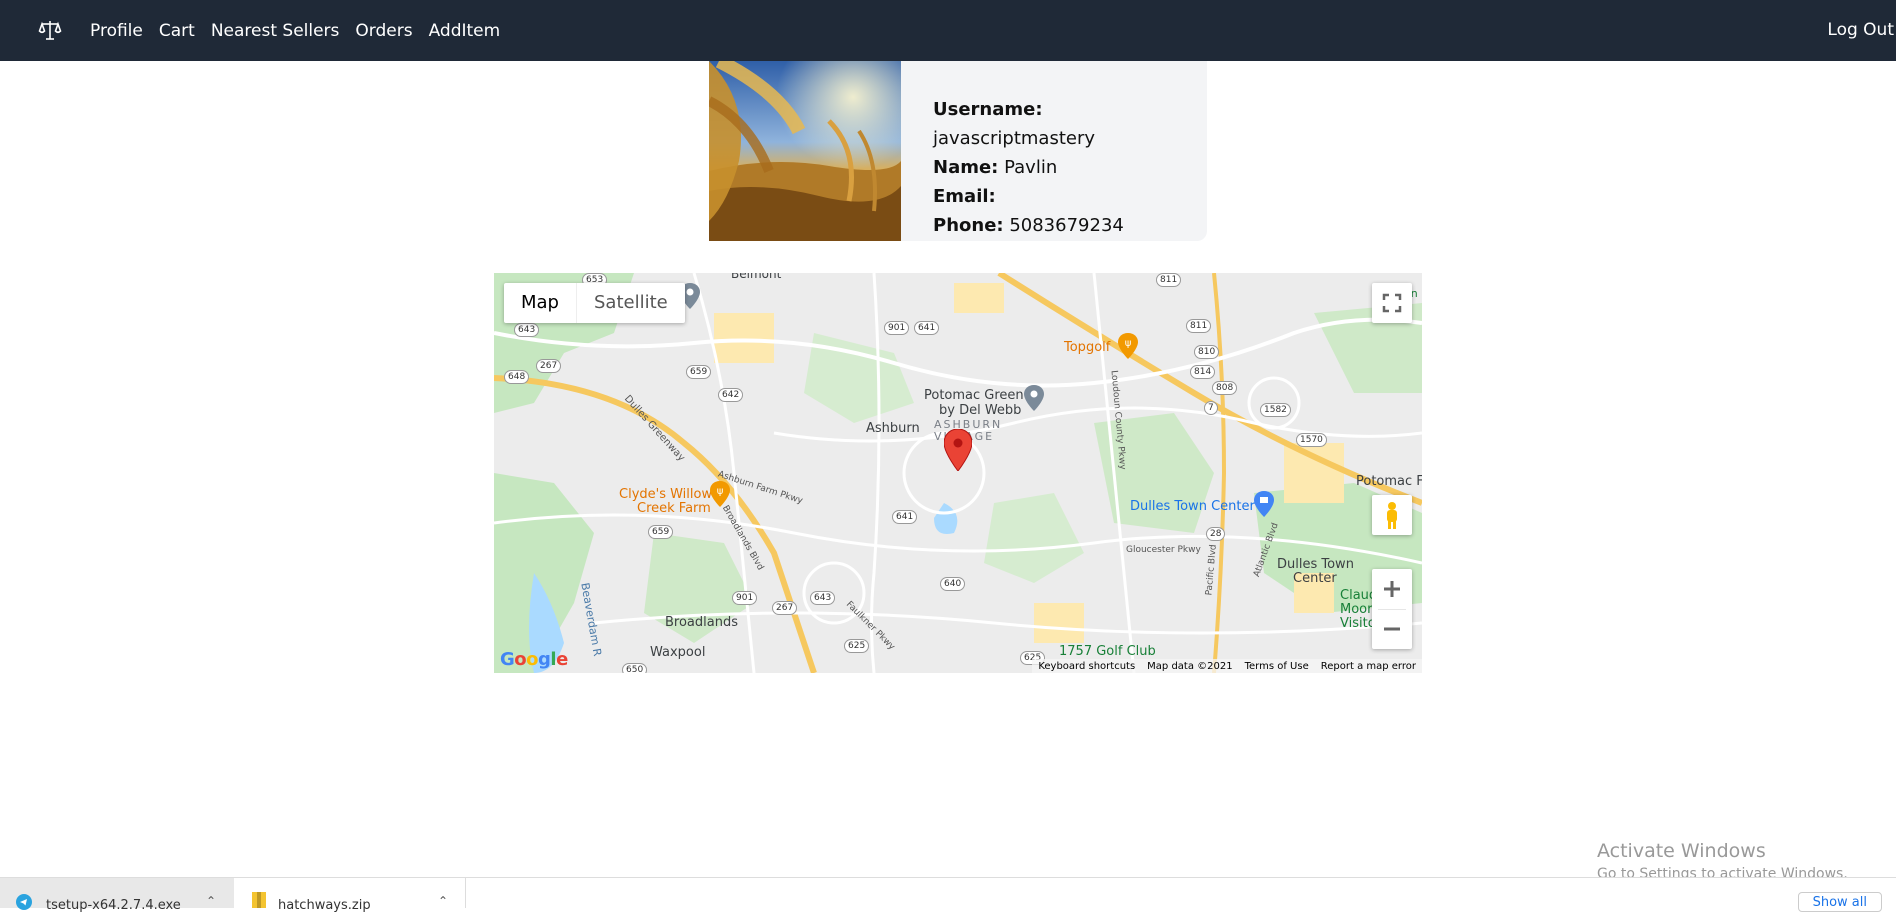  Describe the element at coordinates (1389, 481) in the screenshot. I see `place-potomac-fa: Potomac Fa` at that location.